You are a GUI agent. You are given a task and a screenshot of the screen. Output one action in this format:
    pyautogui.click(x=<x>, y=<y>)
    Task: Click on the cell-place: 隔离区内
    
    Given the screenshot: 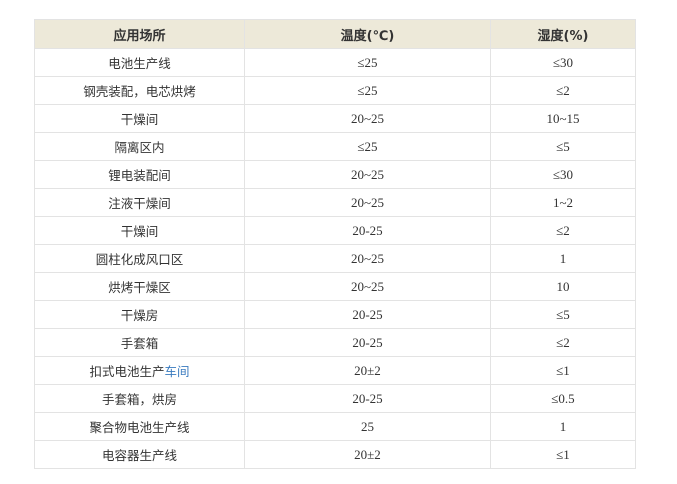 What is the action you would take?
    pyautogui.click(x=139, y=146)
    